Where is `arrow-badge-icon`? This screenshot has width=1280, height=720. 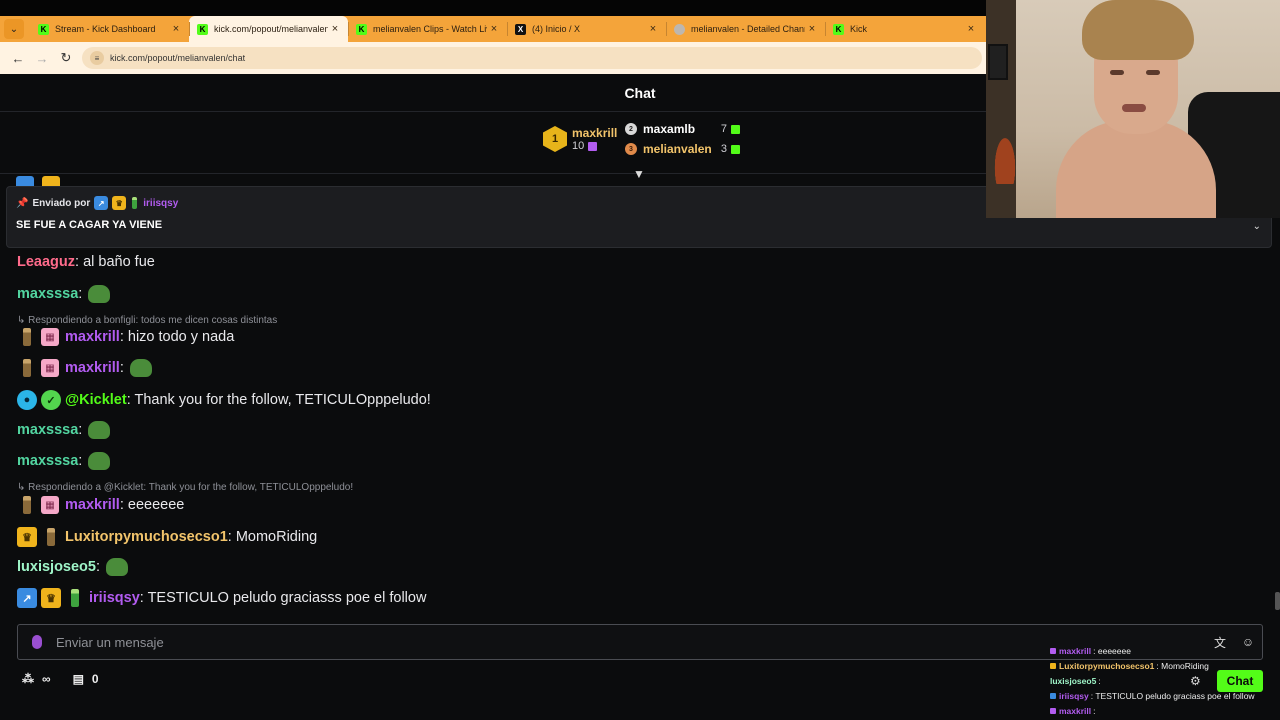 arrow-badge-icon is located at coordinates (1053, 696).